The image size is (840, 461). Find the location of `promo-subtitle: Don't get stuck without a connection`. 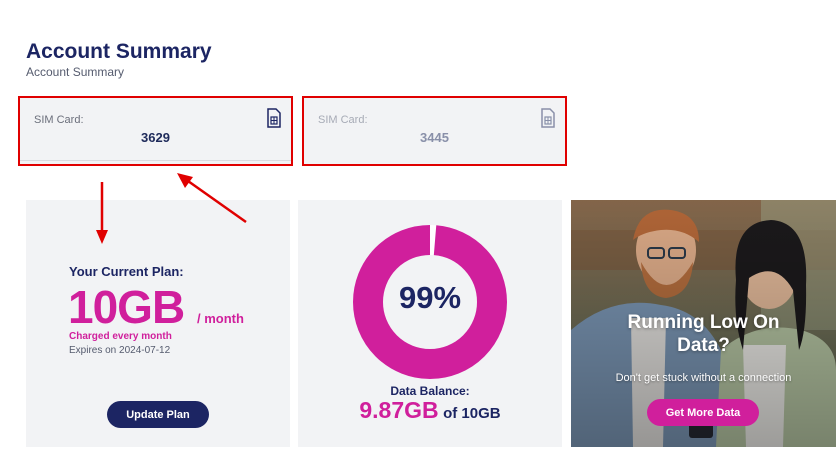

promo-subtitle: Don't get stuck without a connection is located at coordinates (703, 378).